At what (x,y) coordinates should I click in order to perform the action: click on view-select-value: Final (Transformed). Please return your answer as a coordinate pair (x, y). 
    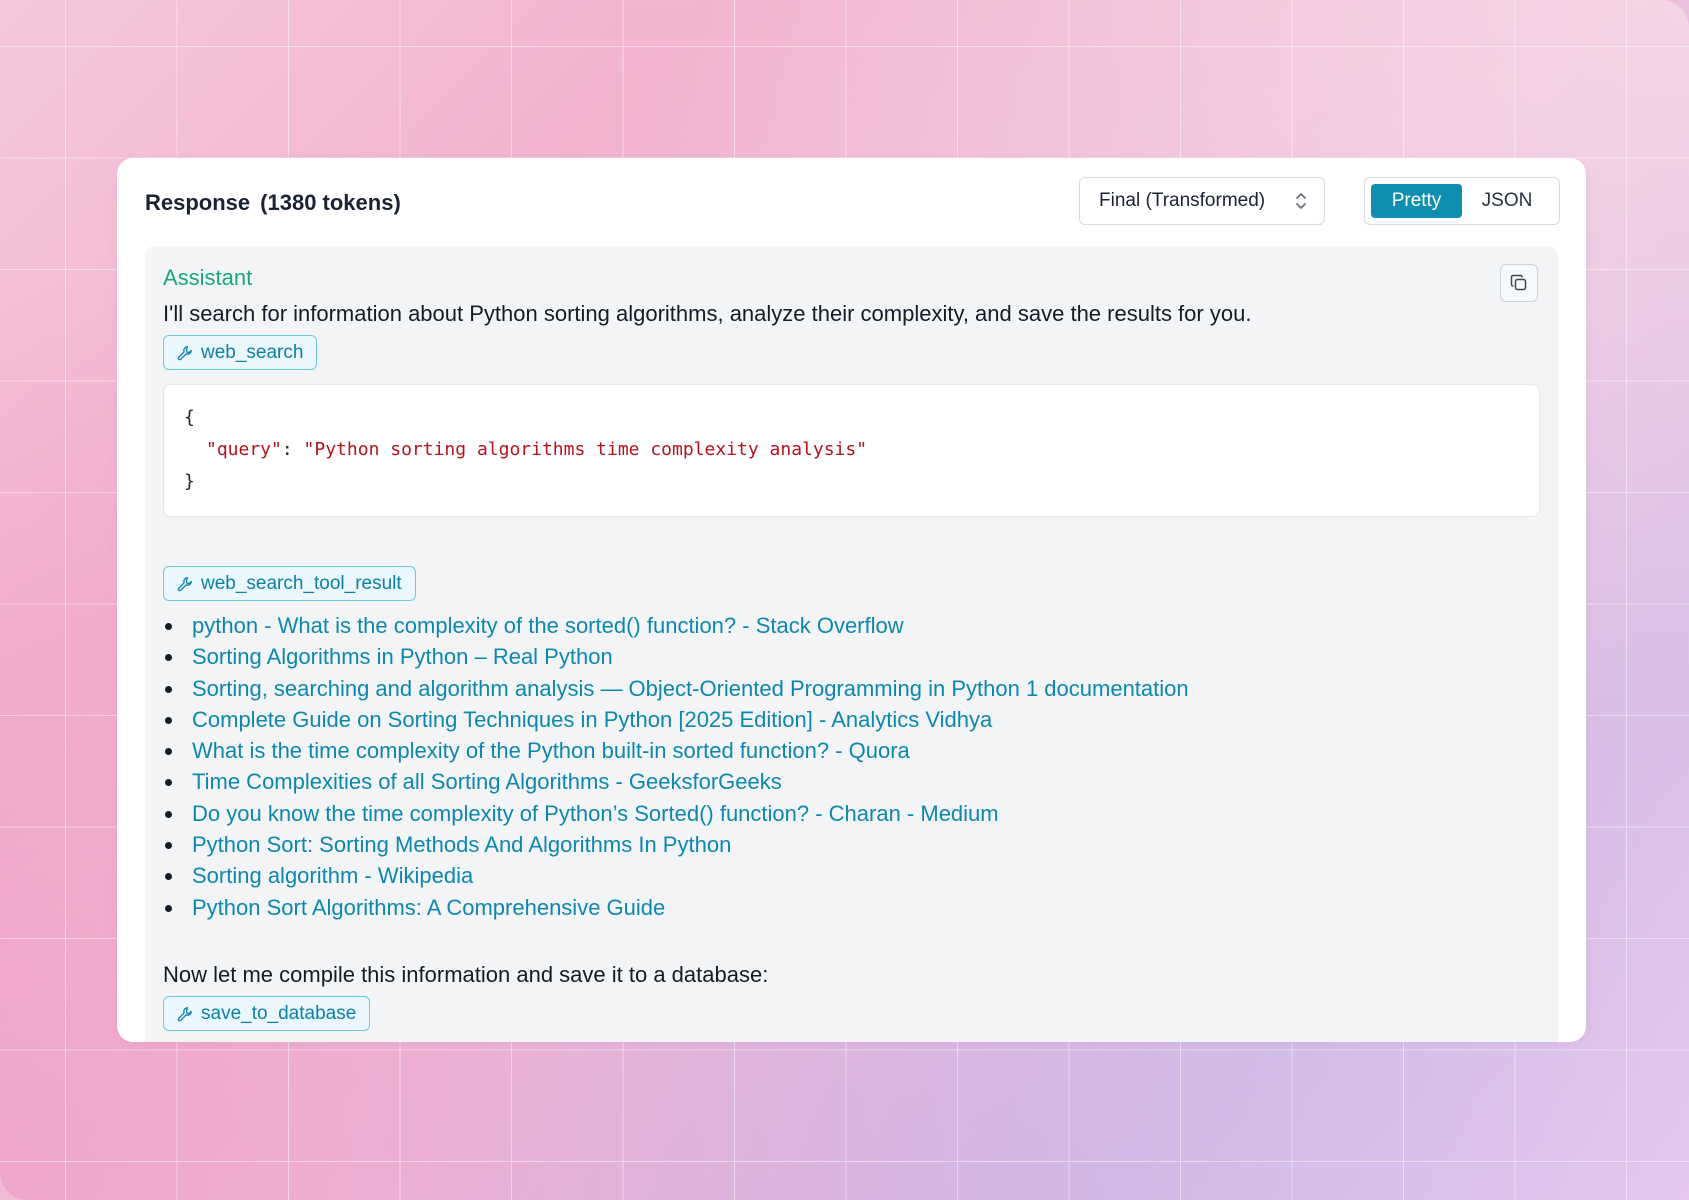
    Looking at the image, I should click on (1182, 200).